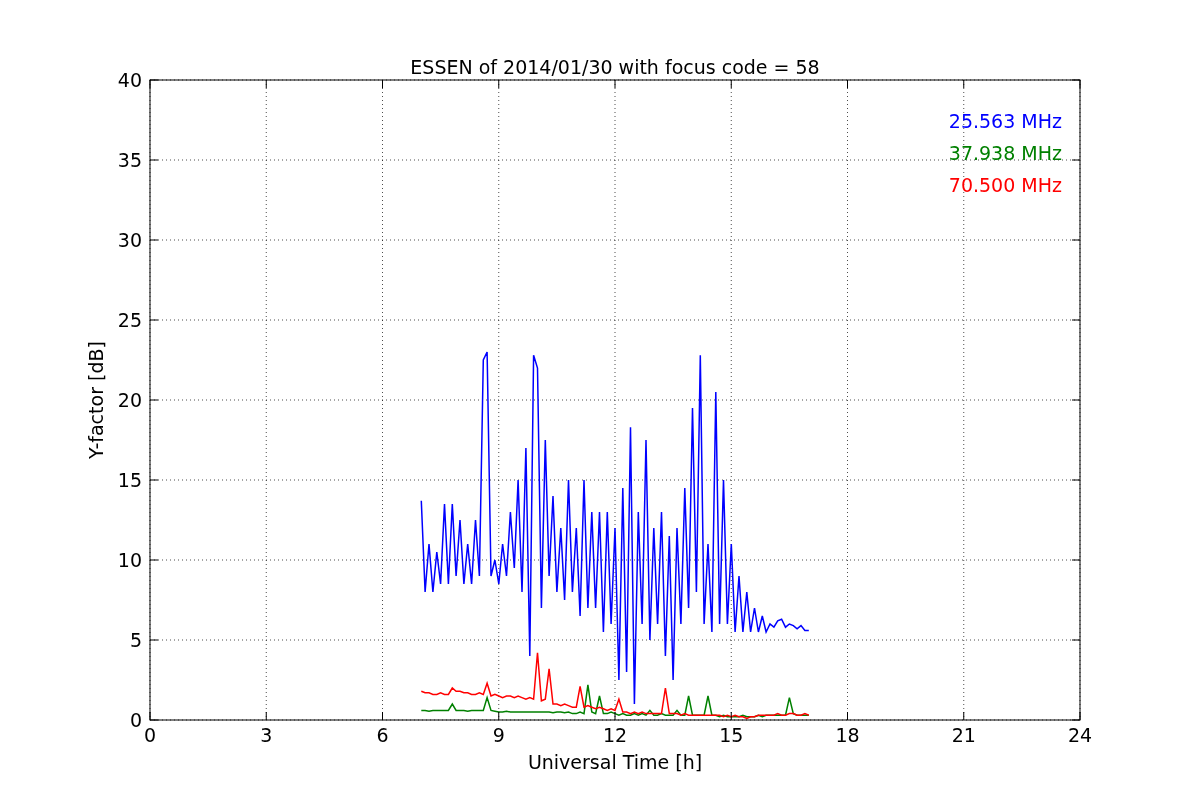 The width and height of the screenshot is (1200, 800). I want to click on legend-label: 37.938 MHz, so click(1005, 153).